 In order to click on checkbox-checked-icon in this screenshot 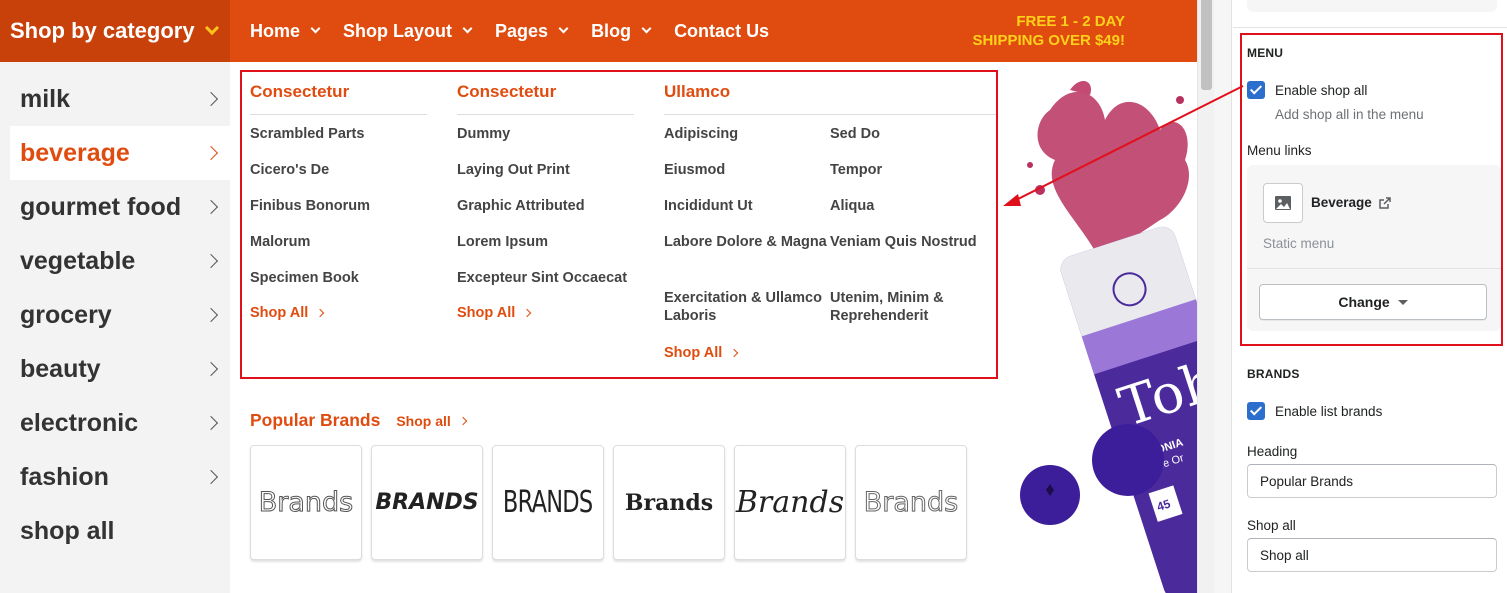, I will do `click(1256, 411)`.